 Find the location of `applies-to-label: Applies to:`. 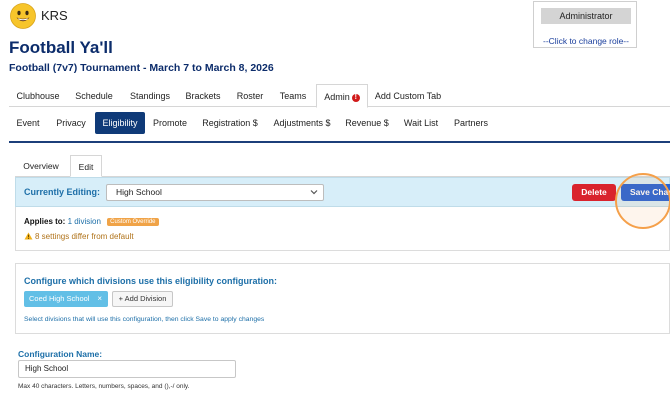

applies-to-label: Applies to: is located at coordinates (45, 221).